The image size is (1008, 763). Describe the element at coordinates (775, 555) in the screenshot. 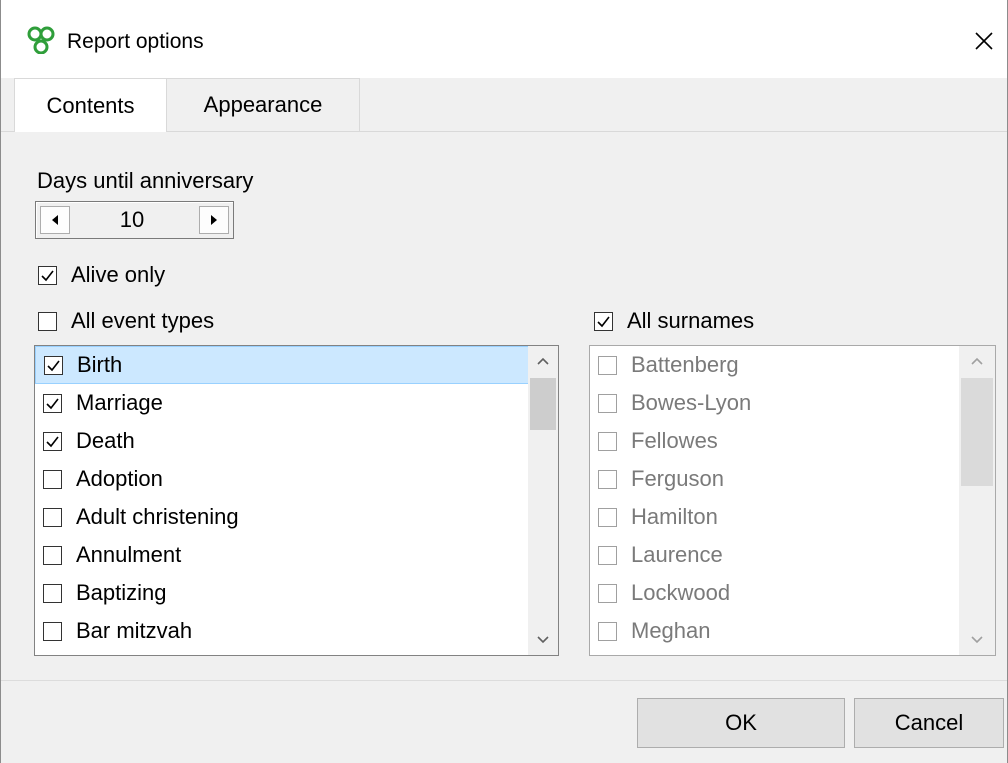

I see `list-item: Laurence` at that location.